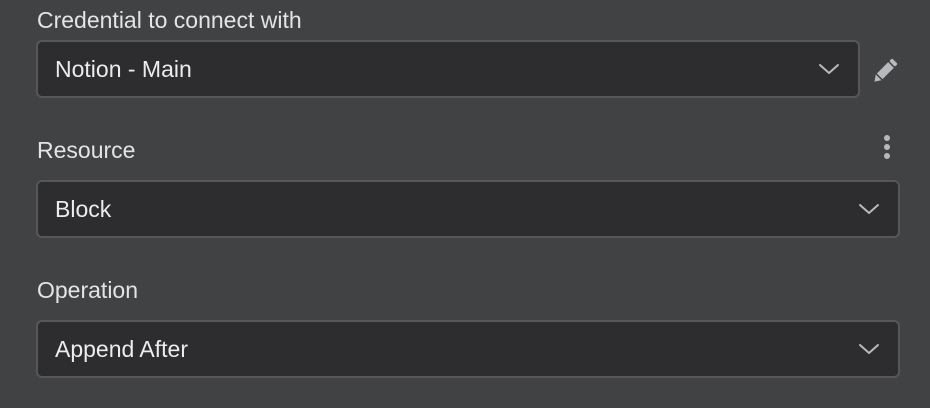 The height and width of the screenshot is (408, 930). What do you see at coordinates (123, 69) in the screenshot?
I see `credential-select-value: Notion - Main` at bounding box center [123, 69].